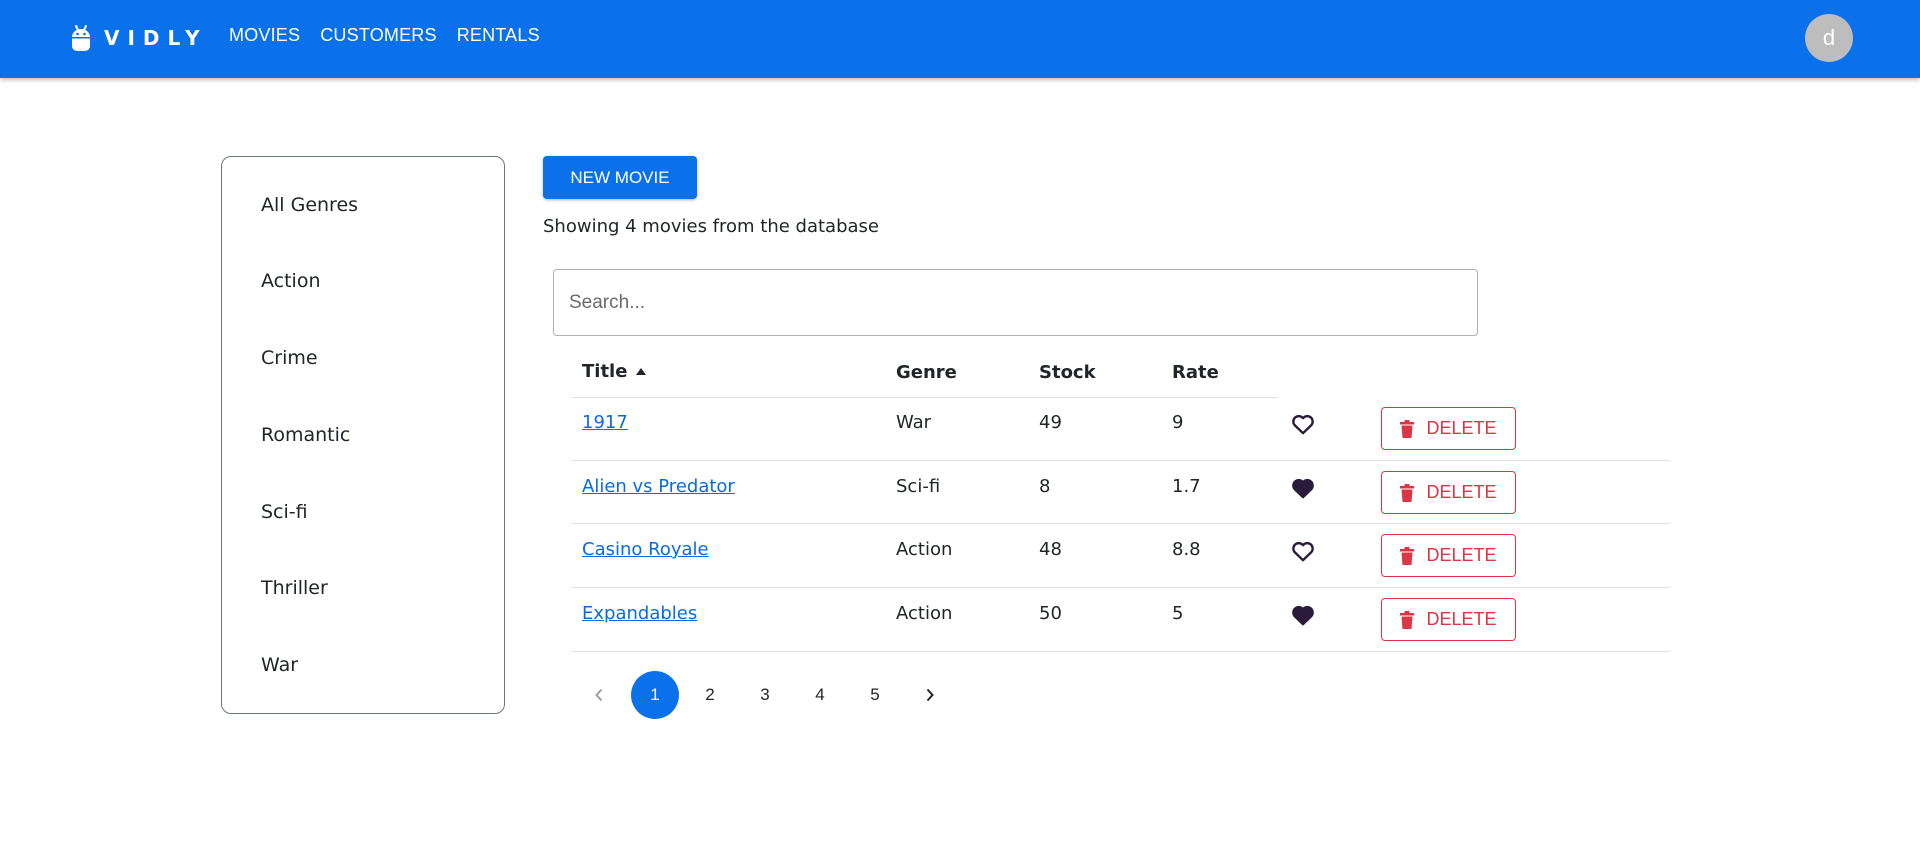 The image size is (1920, 852). I want to click on page-button-4: 4, so click(820, 695).